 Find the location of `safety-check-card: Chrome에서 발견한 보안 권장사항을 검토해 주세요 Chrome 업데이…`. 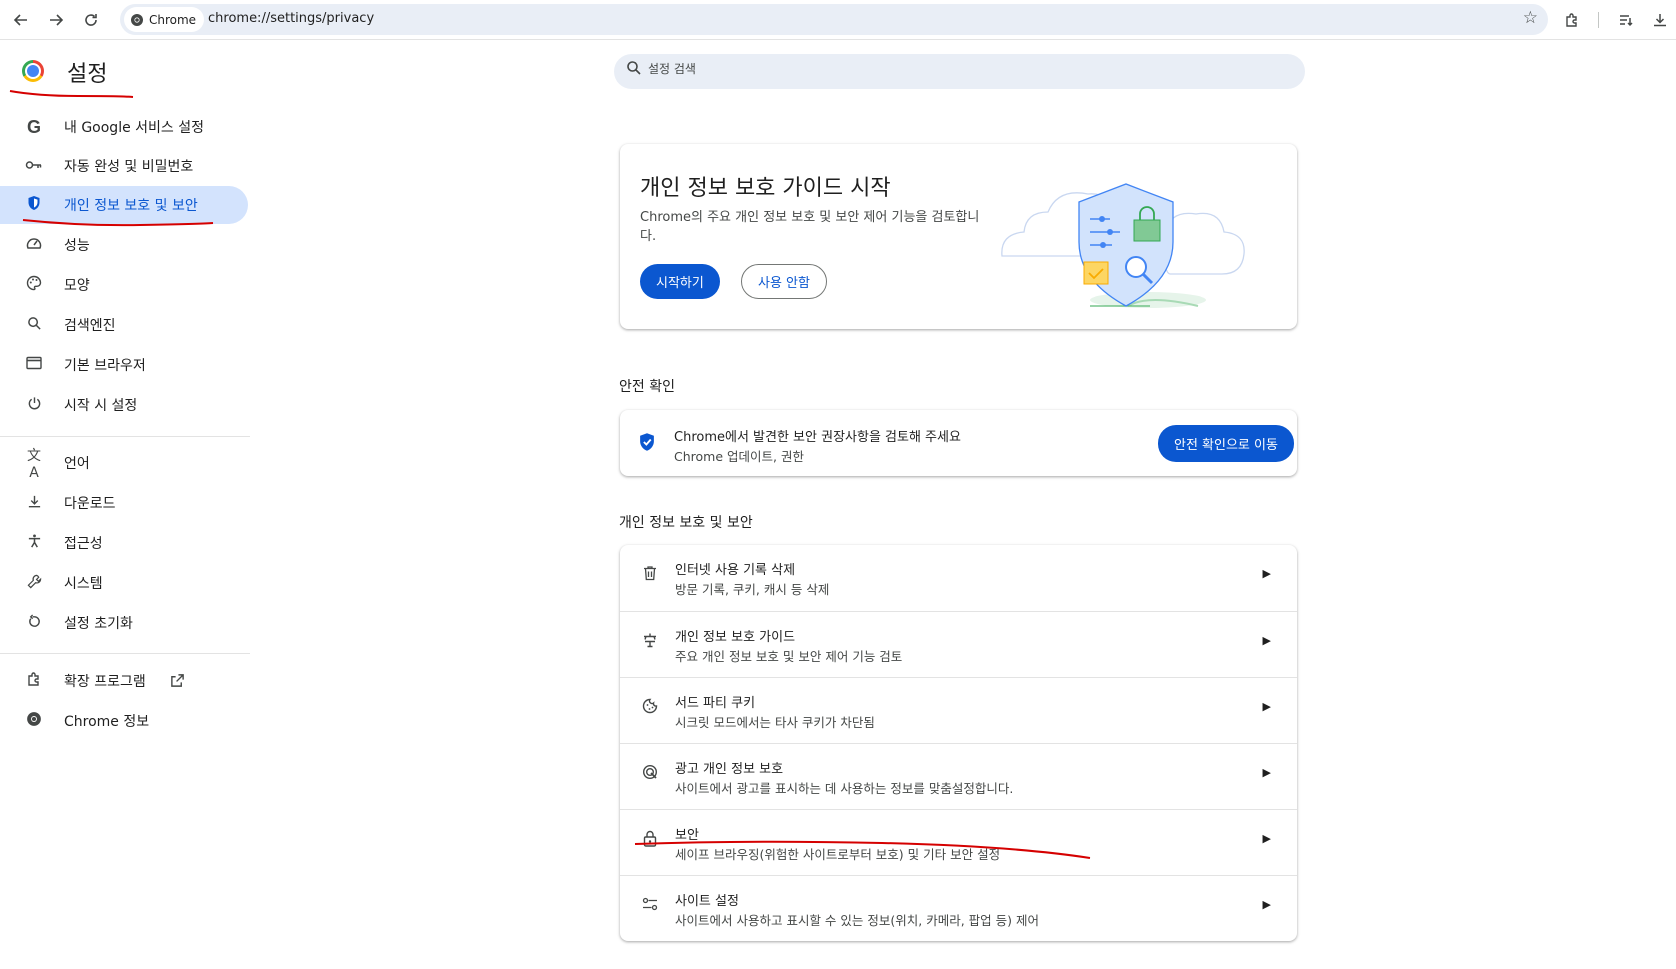

safety-check-card: Chrome에서 발견한 보안 권장사항을 검토해 주세요 Chrome 업데이… is located at coordinates (958, 443).